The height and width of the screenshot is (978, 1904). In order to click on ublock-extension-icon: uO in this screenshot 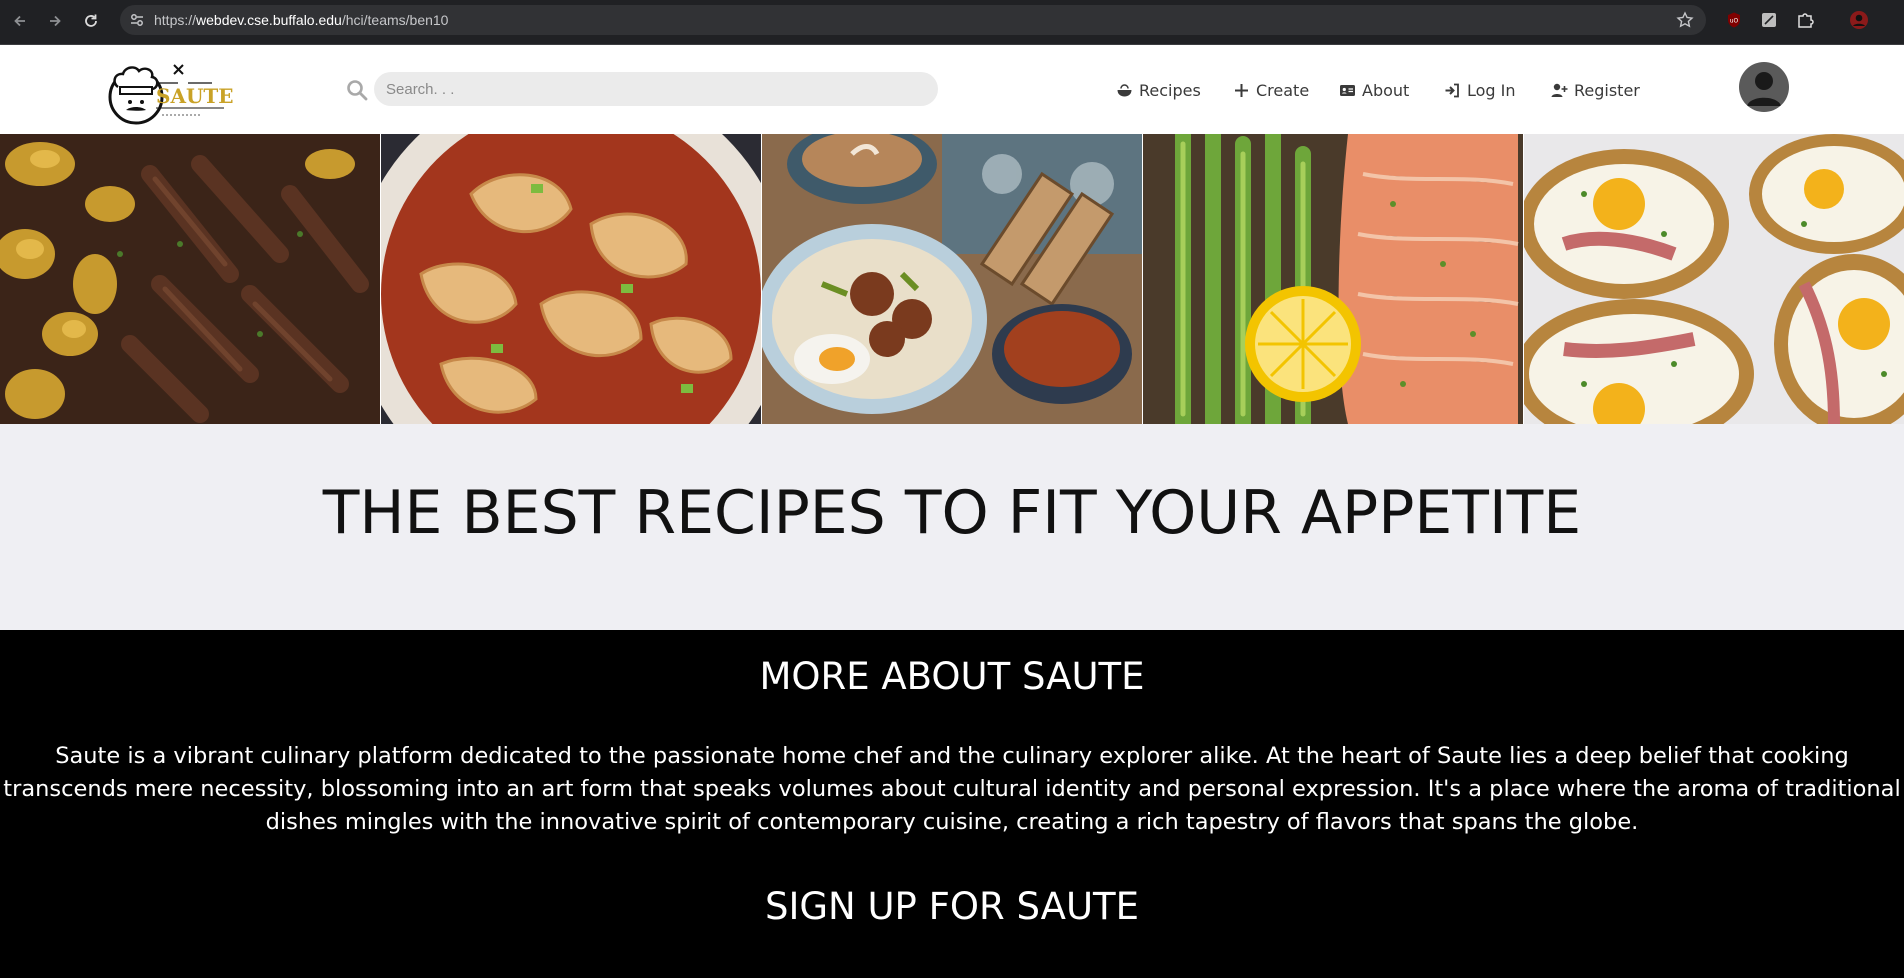, I will do `click(1734, 20)`.